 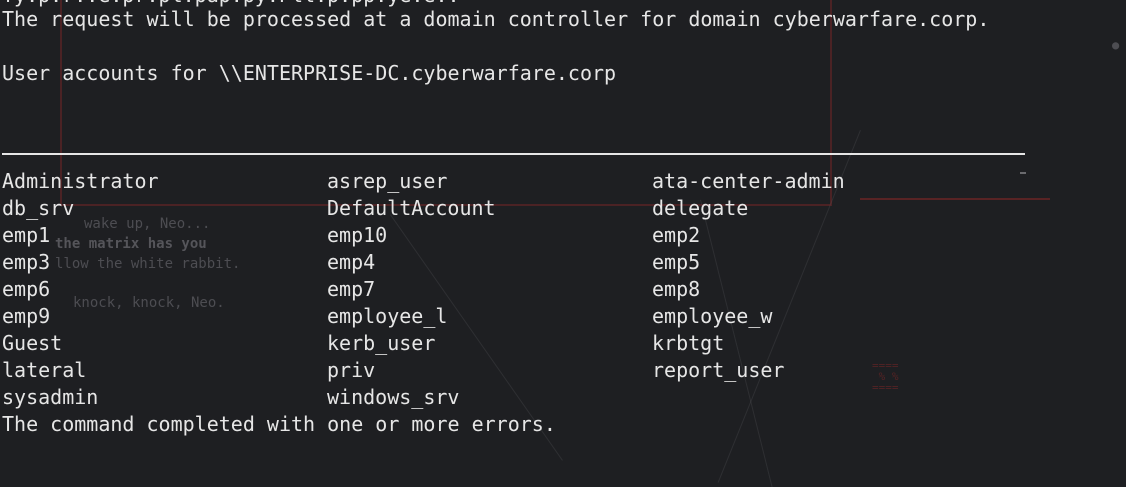 I want to click on account-row: emp9 employee_l employee_w, so click(x=507, y=316).